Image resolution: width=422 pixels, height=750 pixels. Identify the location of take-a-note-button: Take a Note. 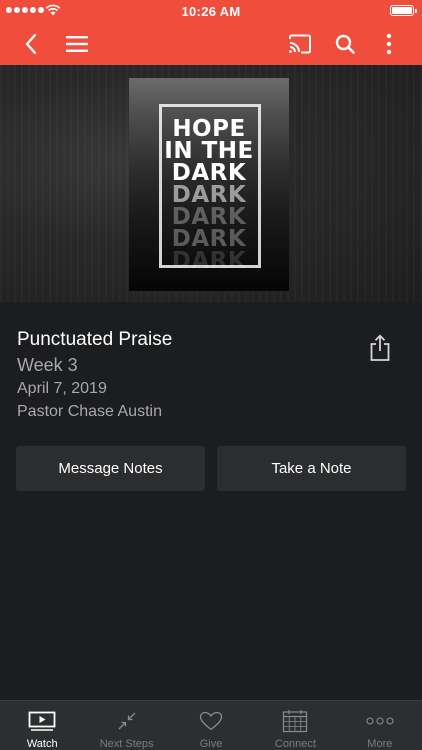
(311, 468).